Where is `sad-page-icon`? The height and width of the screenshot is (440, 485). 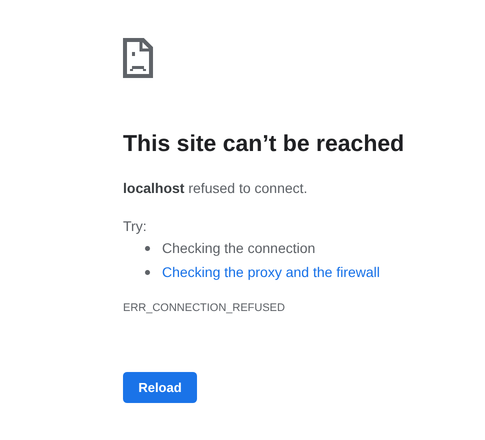 sad-page-icon is located at coordinates (138, 58).